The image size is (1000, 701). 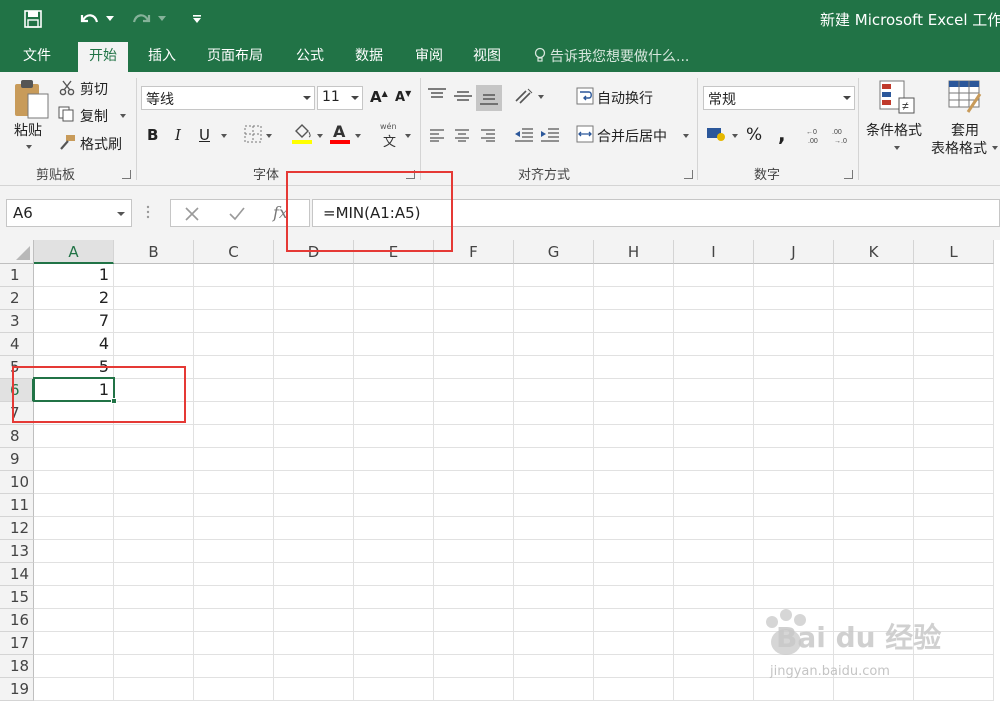 What do you see at coordinates (74, 505) in the screenshot?
I see `cell-a11` at bounding box center [74, 505].